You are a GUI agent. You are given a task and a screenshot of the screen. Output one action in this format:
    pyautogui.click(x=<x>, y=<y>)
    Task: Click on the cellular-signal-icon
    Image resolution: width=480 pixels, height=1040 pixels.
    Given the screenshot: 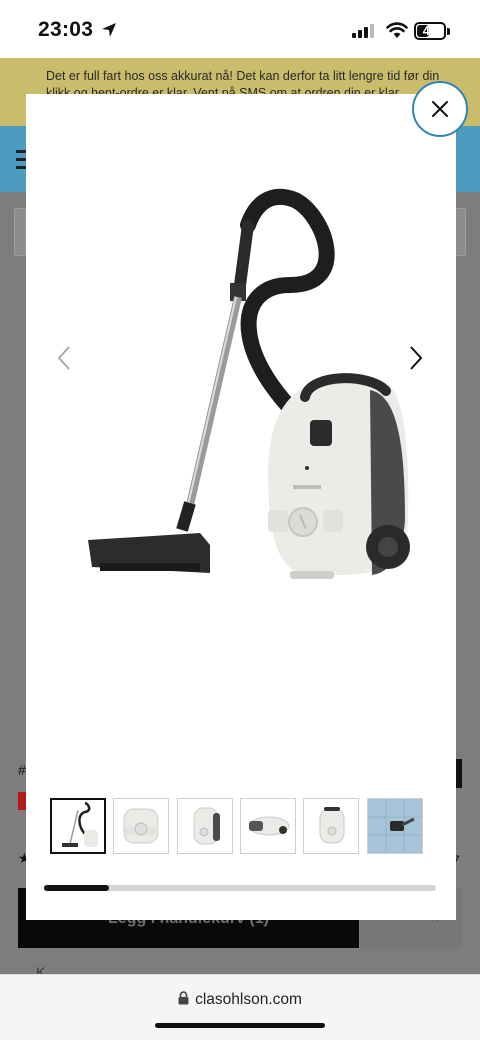 What is the action you would take?
    pyautogui.click(x=363, y=31)
    